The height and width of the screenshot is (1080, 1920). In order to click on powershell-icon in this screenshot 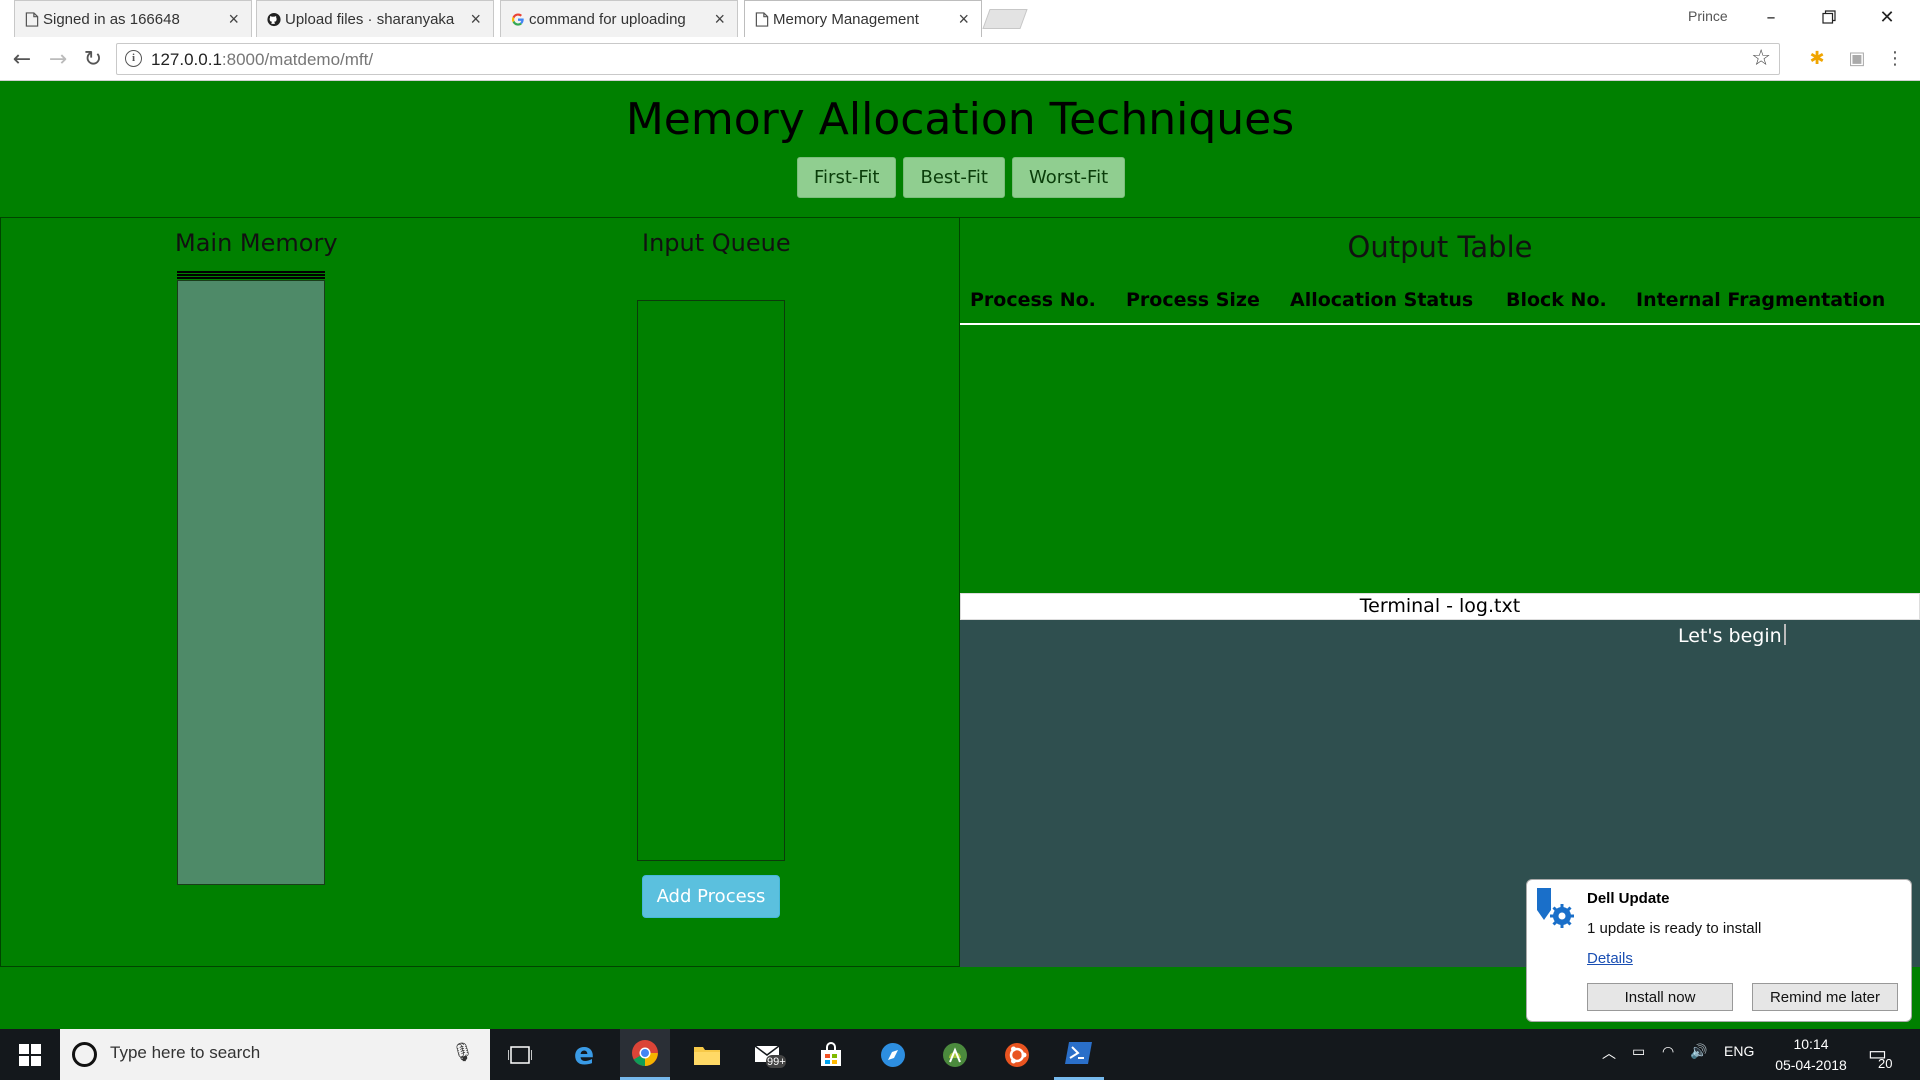, I will do `click(1079, 1054)`.